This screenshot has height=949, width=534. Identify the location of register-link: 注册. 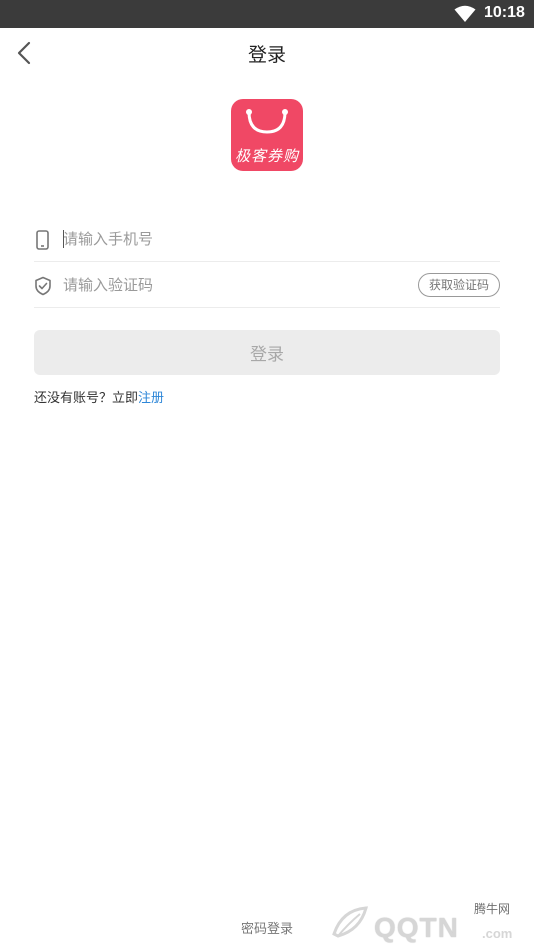
(151, 398).